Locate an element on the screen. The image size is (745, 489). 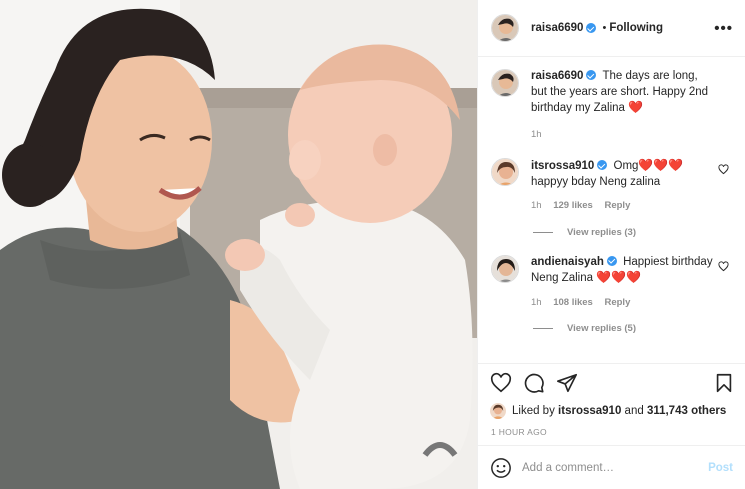
comment-text-line2: happyy bday Neng zalina is located at coordinates (596, 181).